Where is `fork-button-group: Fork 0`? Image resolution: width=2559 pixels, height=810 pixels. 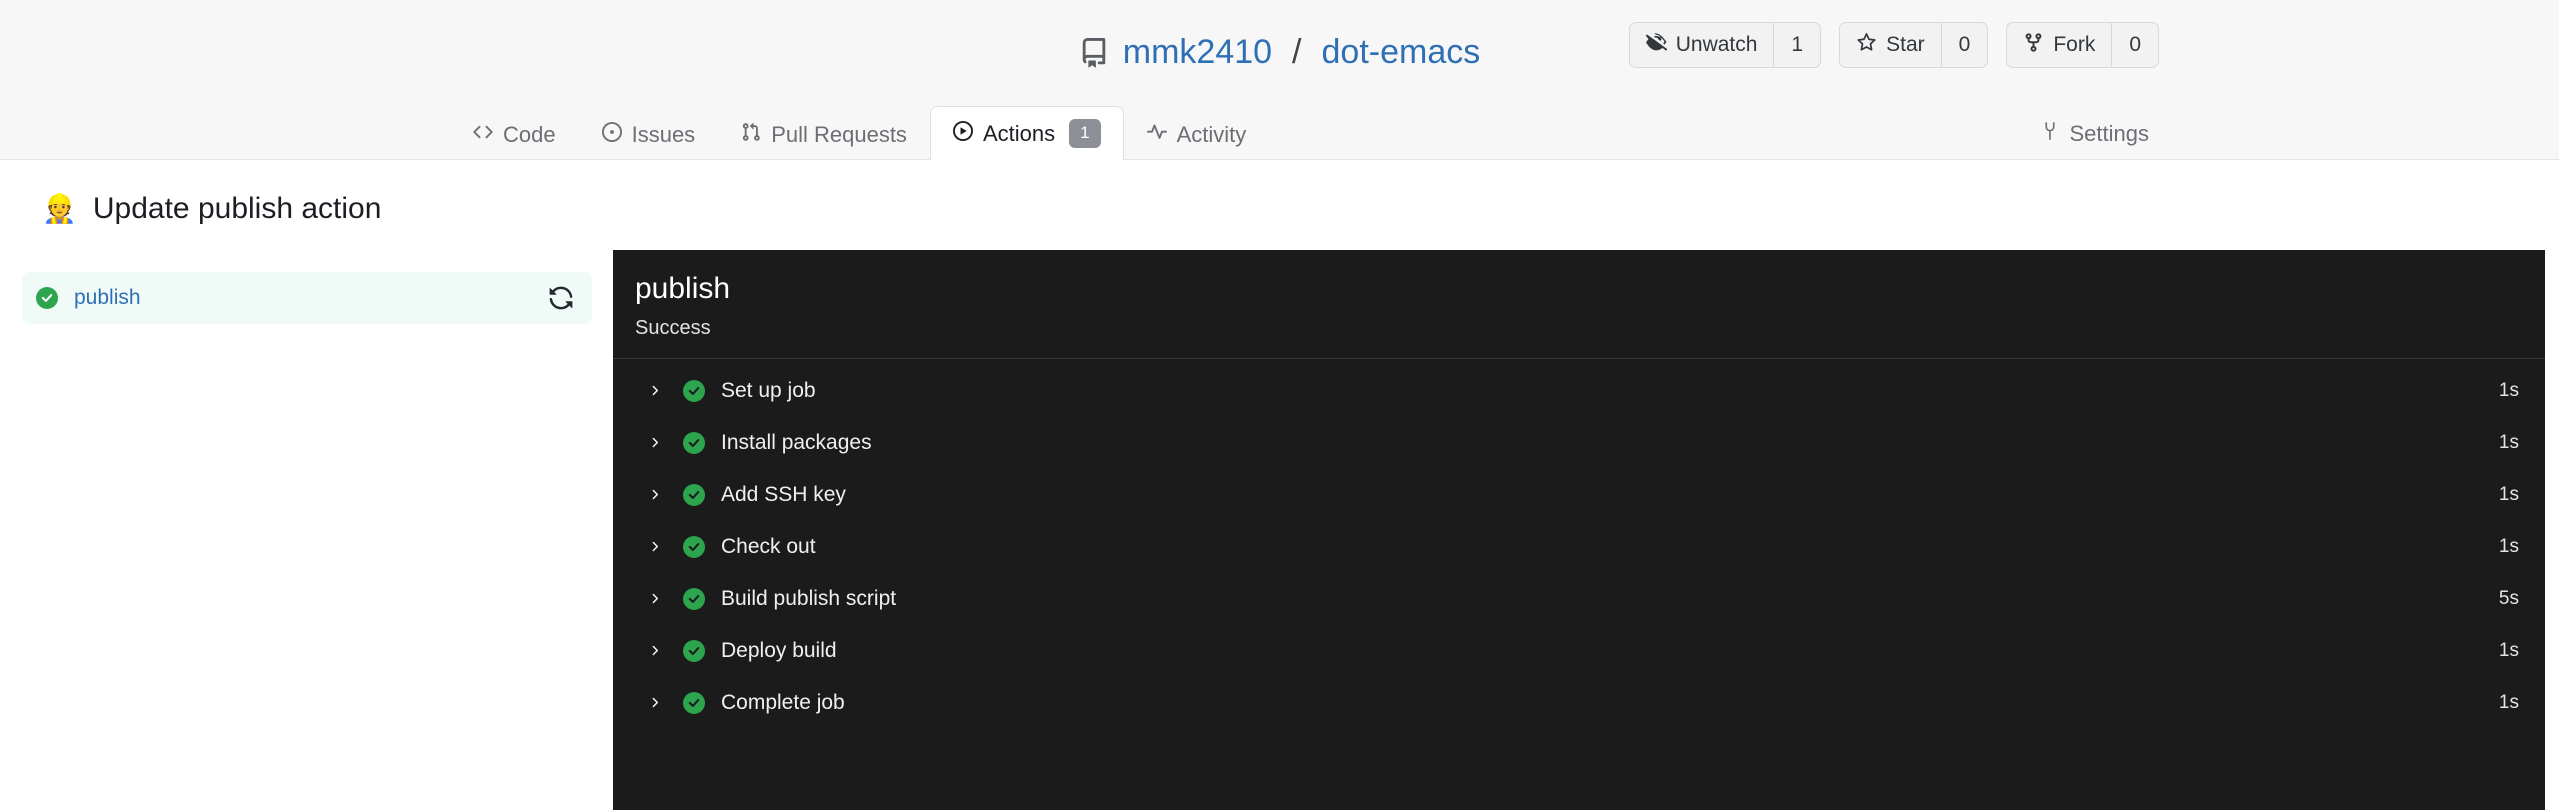 fork-button-group: Fork 0 is located at coordinates (2082, 45).